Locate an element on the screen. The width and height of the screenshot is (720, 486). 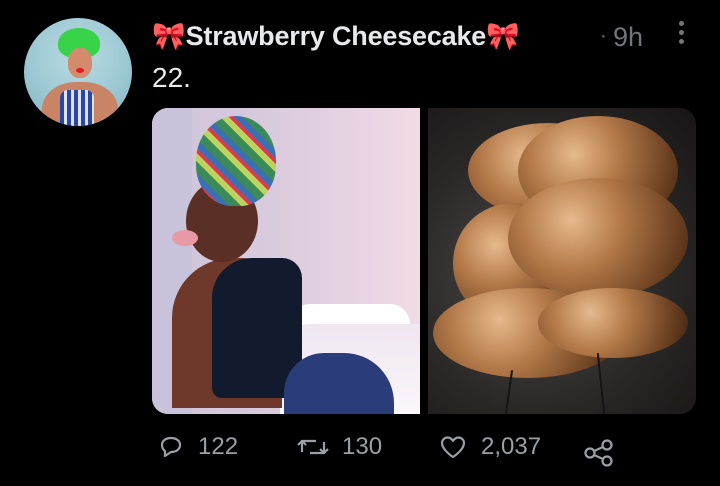
avatar-face is located at coordinates (80, 63).